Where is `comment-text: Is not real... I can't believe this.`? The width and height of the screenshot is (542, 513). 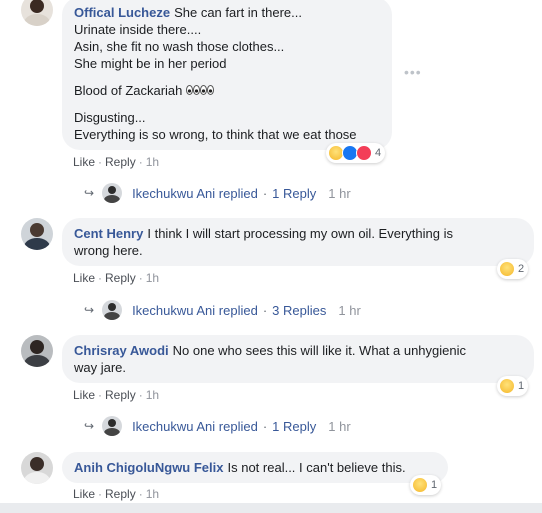
comment-text: Is not real... I can't believe this. is located at coordinates (316, 467).